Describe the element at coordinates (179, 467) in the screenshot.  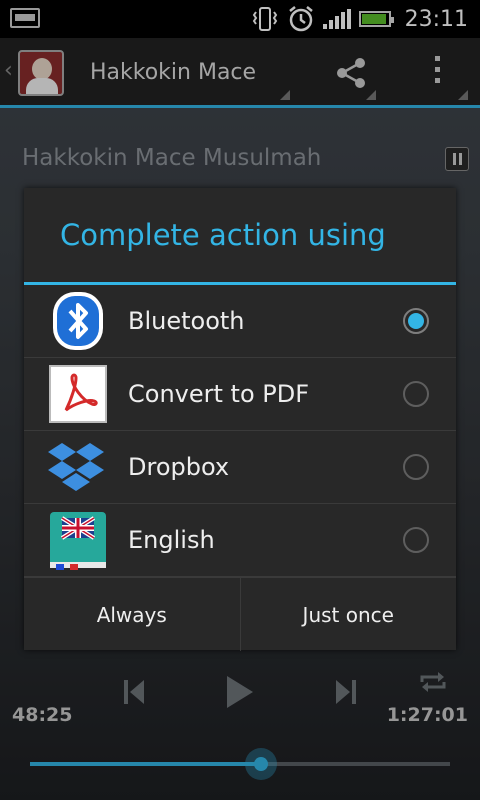
I see `list-item-label: Dropbox` at that location.